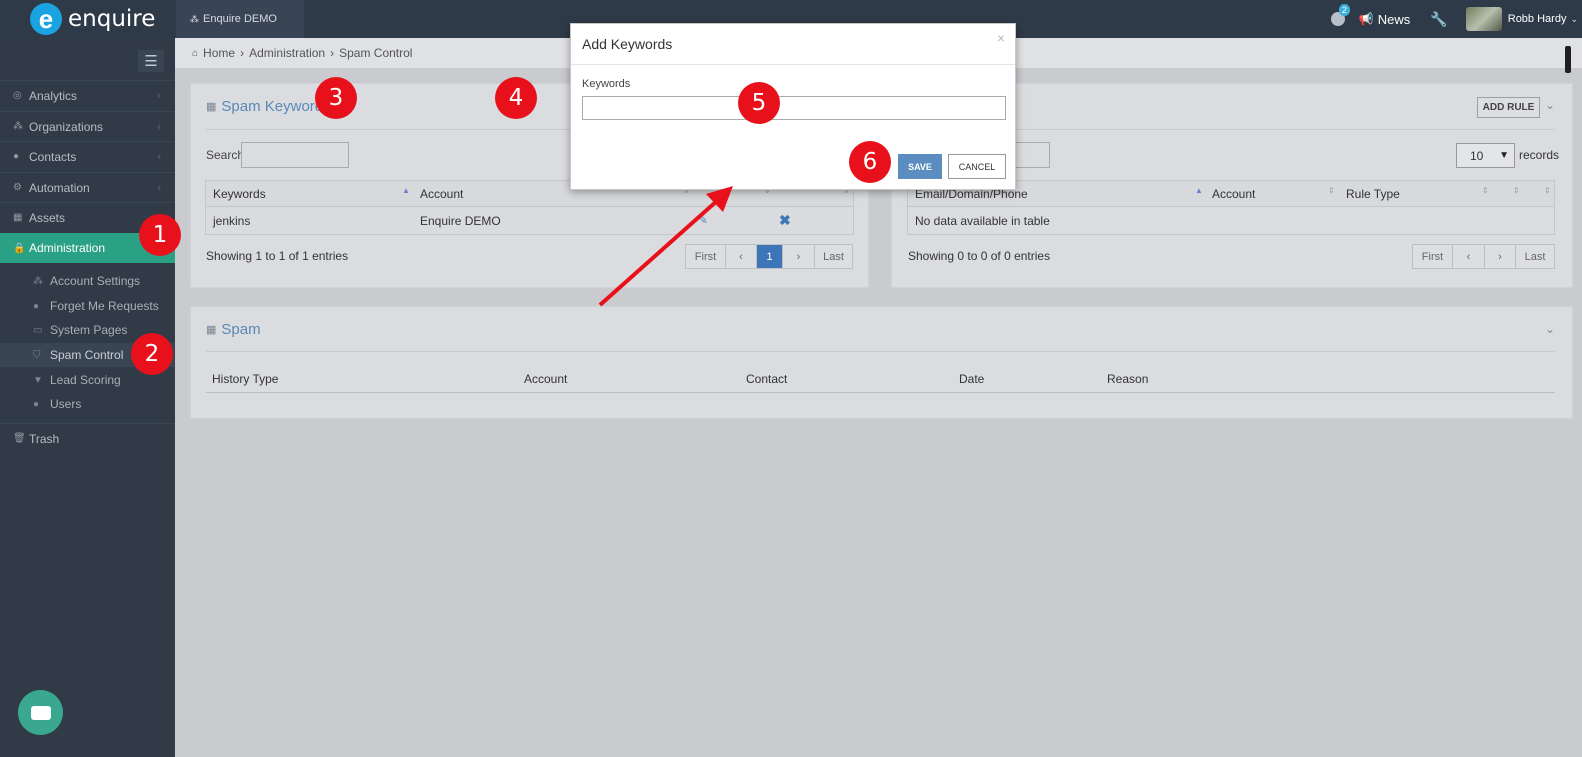 This screenshot has width=1582, height=757. I want to click on annotation-arrow, so click(665, 246).